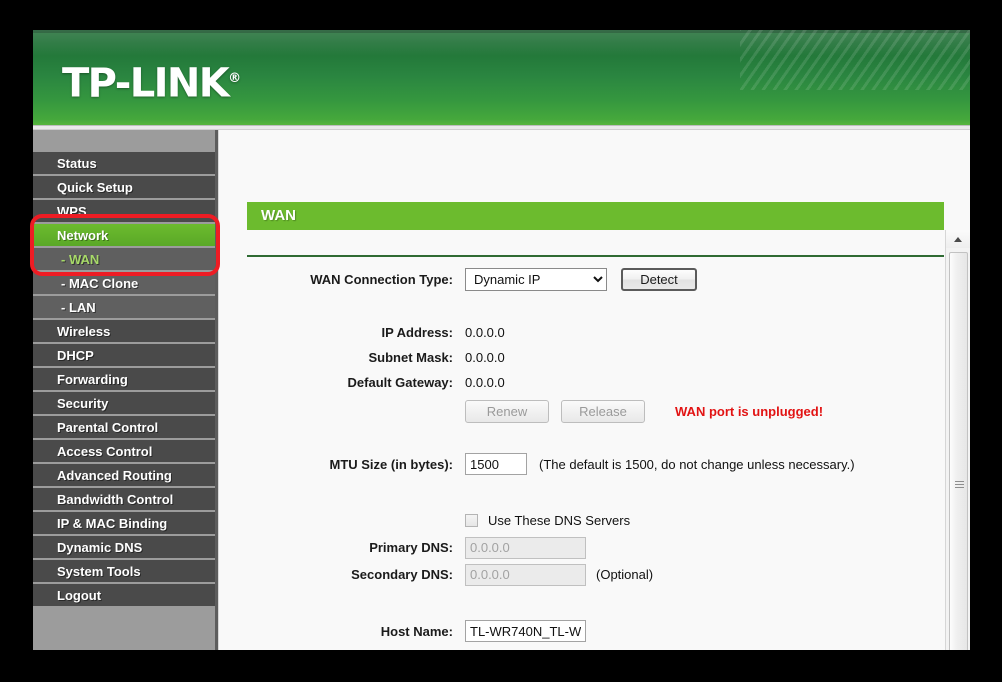 This screenshot has height=682, width=1002. I want to click on primary-dns-input, so click(525, 547).